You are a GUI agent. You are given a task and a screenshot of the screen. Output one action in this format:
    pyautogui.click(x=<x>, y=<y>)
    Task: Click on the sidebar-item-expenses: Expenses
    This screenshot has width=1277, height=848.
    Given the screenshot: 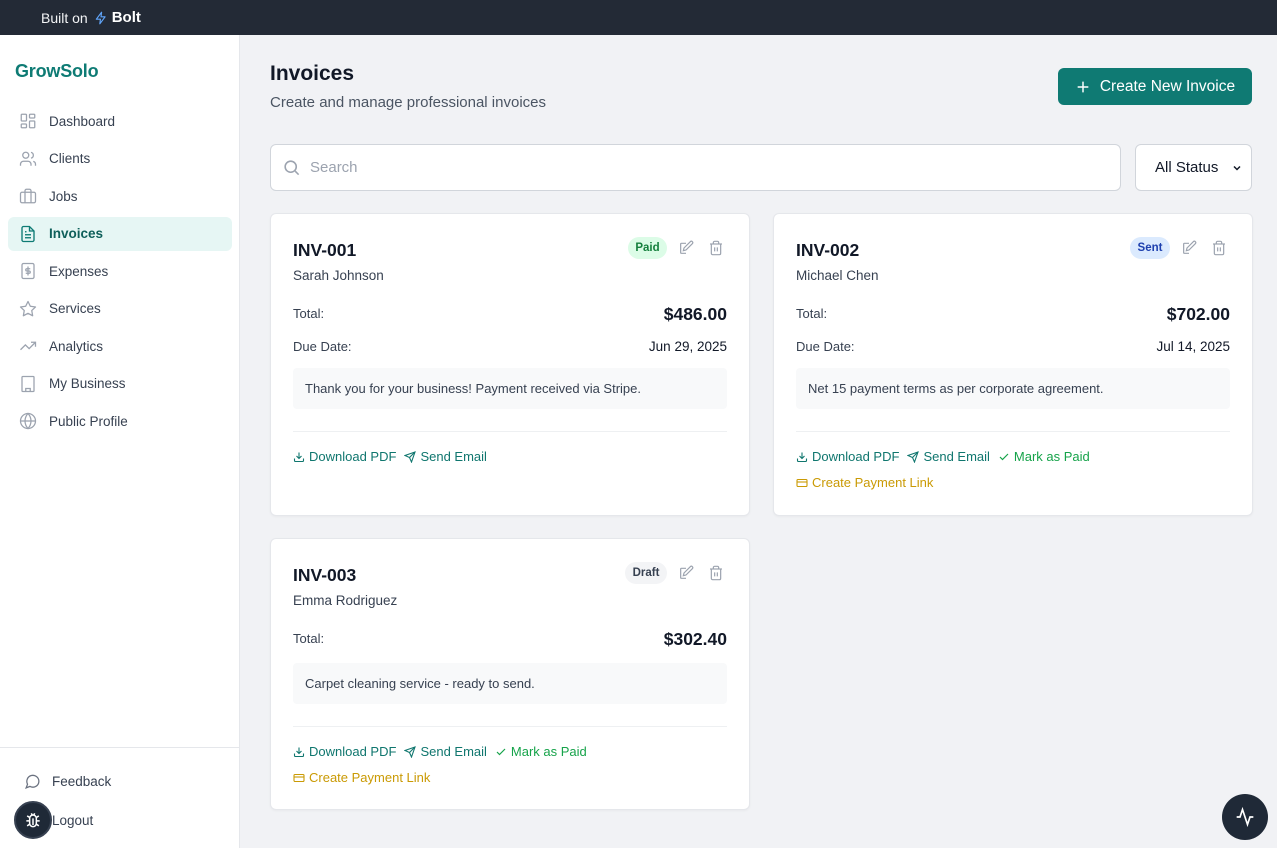 What is the action you would take?
    pyautogui.click(x=120, y=271)
    